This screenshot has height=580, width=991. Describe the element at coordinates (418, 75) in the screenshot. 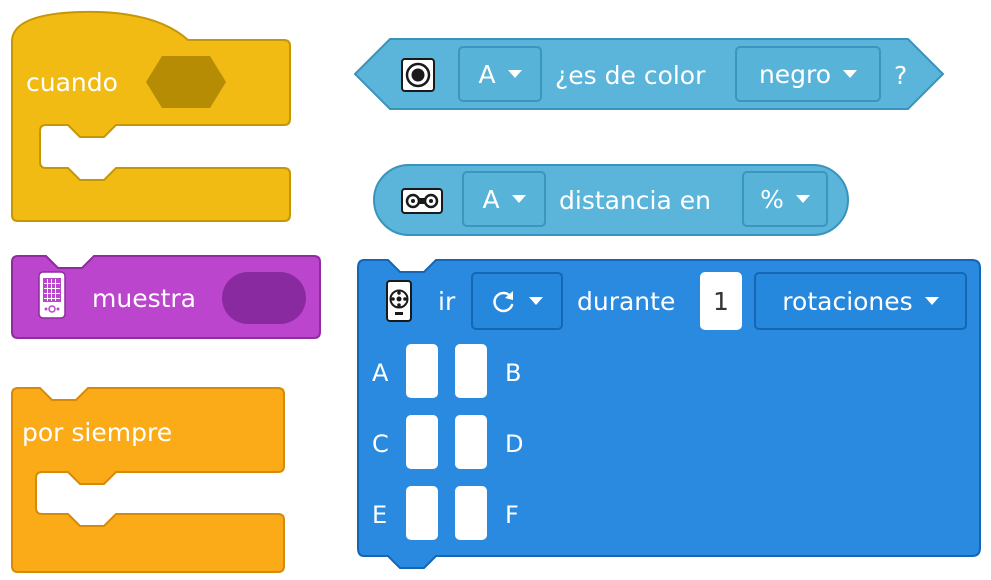

I see `color-sensor-icon` at that location.